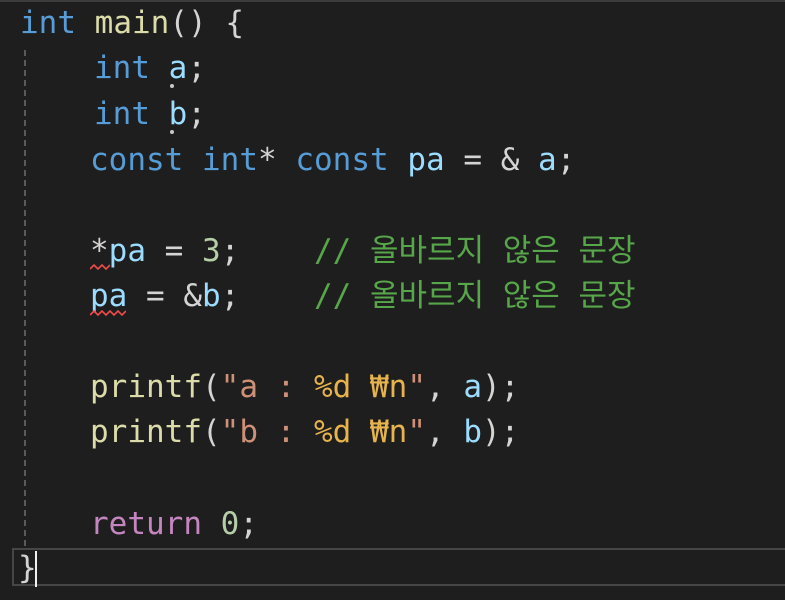  What do you see at coordinates (234, 23) in the screenshot?
I see `open-brace: {` at bounding box center [234, 23].